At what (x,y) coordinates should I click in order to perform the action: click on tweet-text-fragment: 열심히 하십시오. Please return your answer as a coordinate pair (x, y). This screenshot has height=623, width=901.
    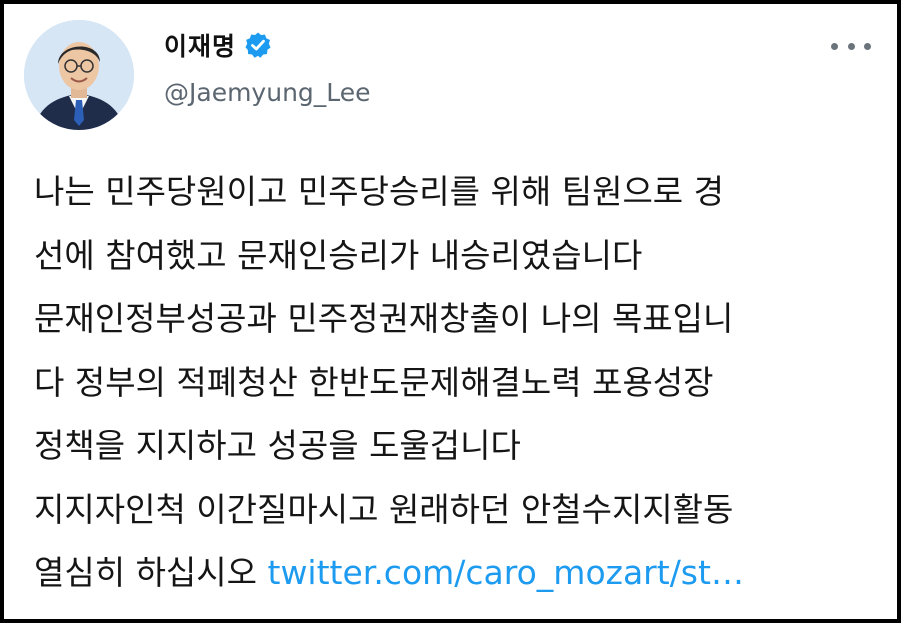
    Looking at the image, I should click on (151, 572).